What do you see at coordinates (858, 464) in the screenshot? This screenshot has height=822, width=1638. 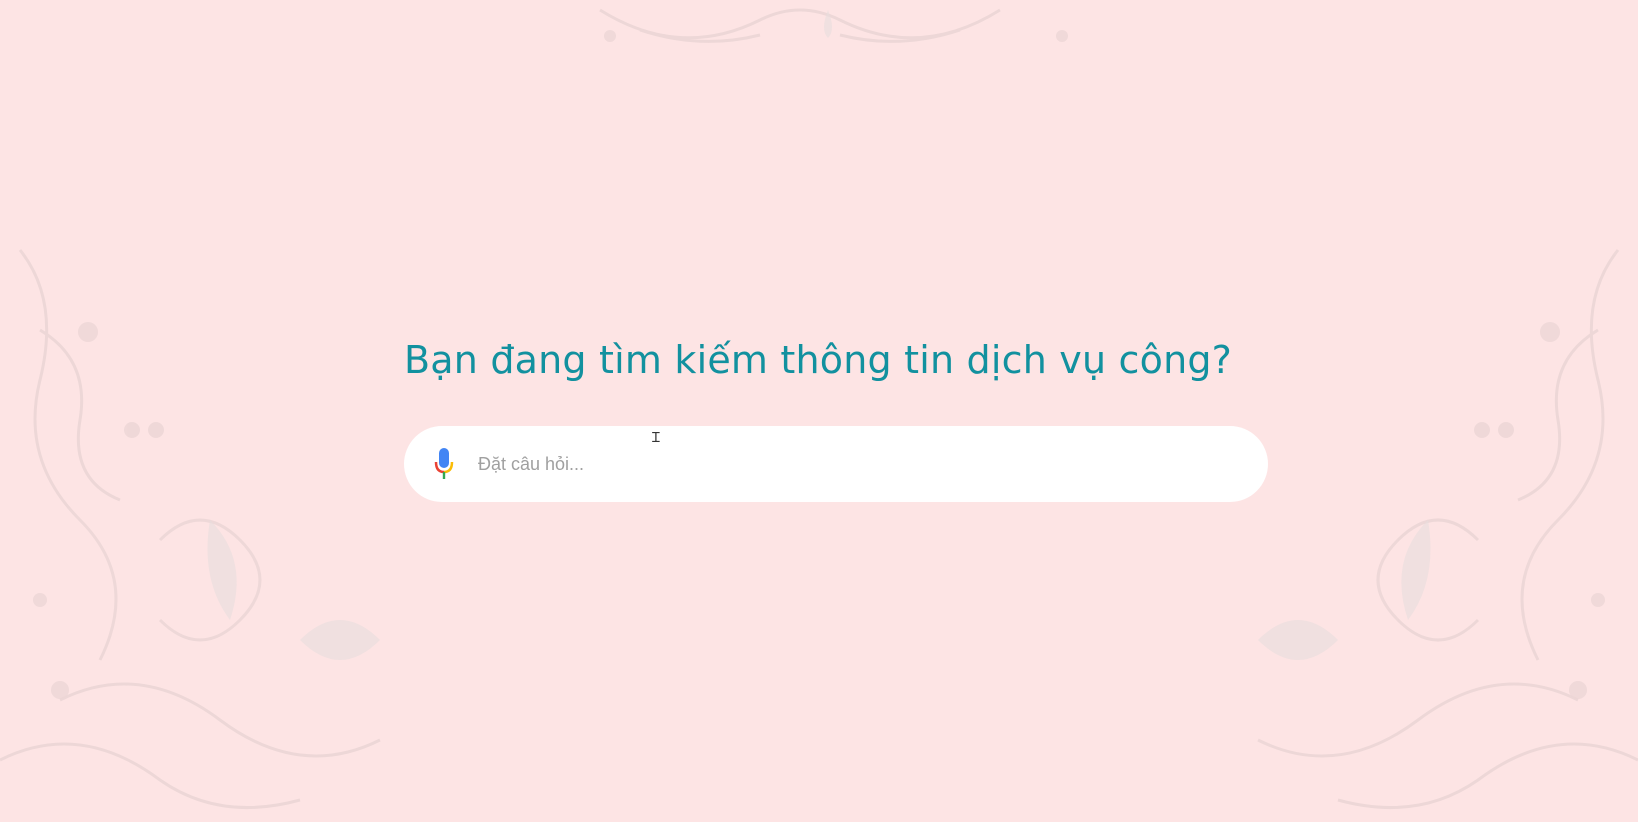 I see `search-input` at bounding box center [858, 464].